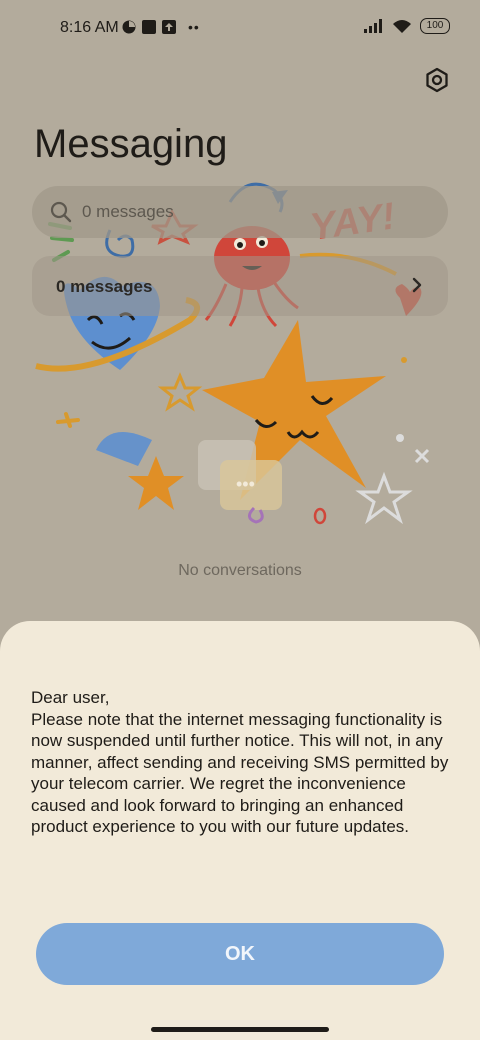  What do you see at coordinates (149, 27) in the screenshot?
I see `app-notification-icon` at bounding box center [149, 27].